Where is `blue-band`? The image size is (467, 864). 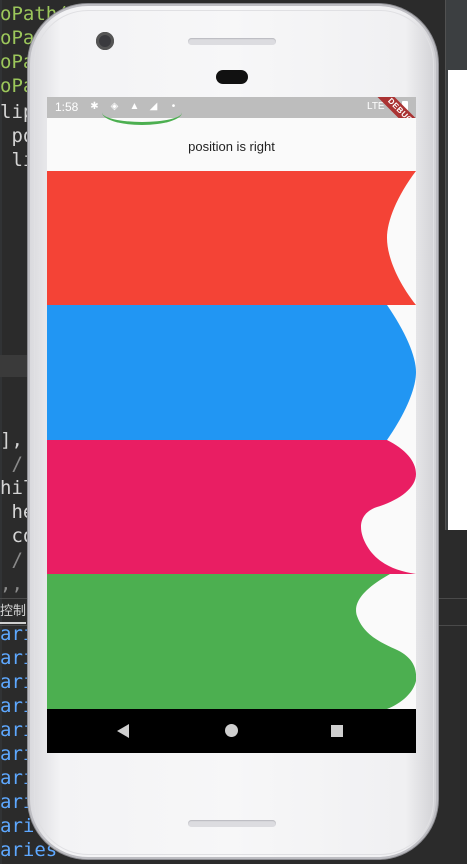
blue-band is located at coordinates (231, 372).